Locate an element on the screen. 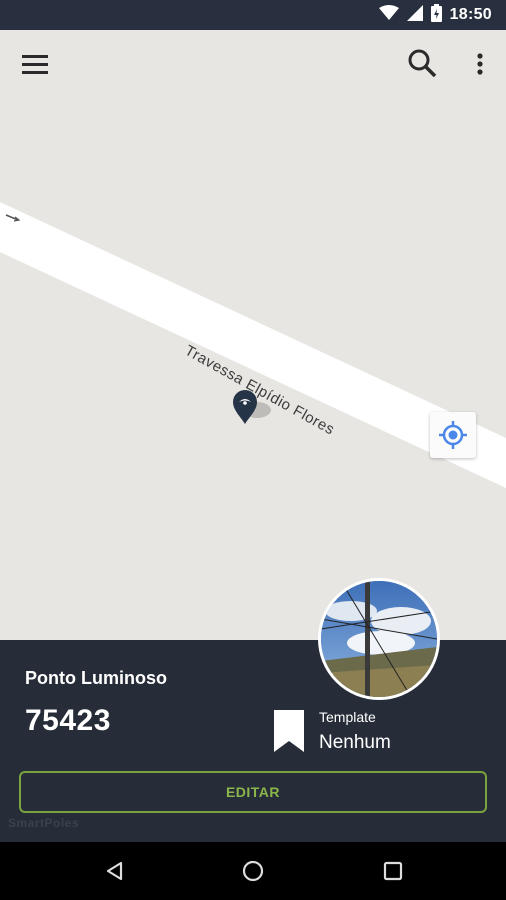 The image size is (506, 900). status-time: 18:50 is located at coordinates (470, 14).